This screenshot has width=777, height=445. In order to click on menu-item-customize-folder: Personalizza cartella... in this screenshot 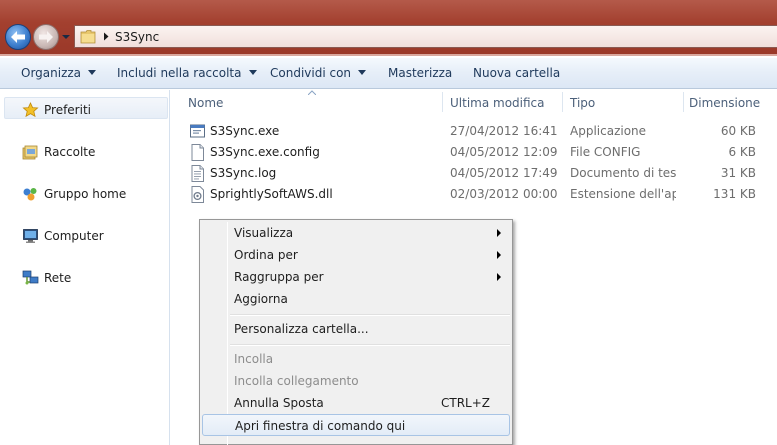, I will do `click(356, 329)`.